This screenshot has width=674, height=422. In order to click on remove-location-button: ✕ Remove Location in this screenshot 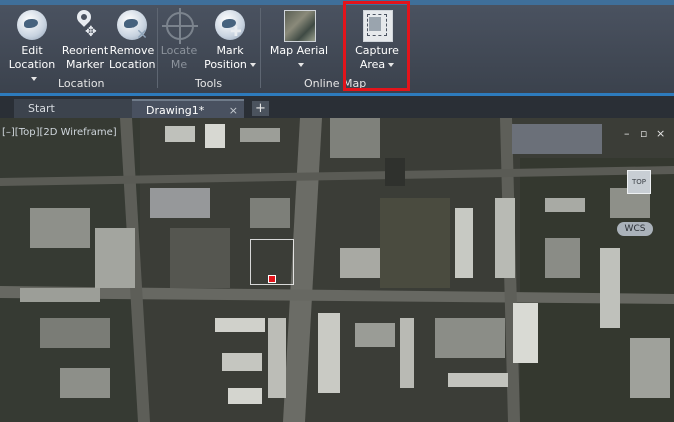, I will do `click(132, 40)`.